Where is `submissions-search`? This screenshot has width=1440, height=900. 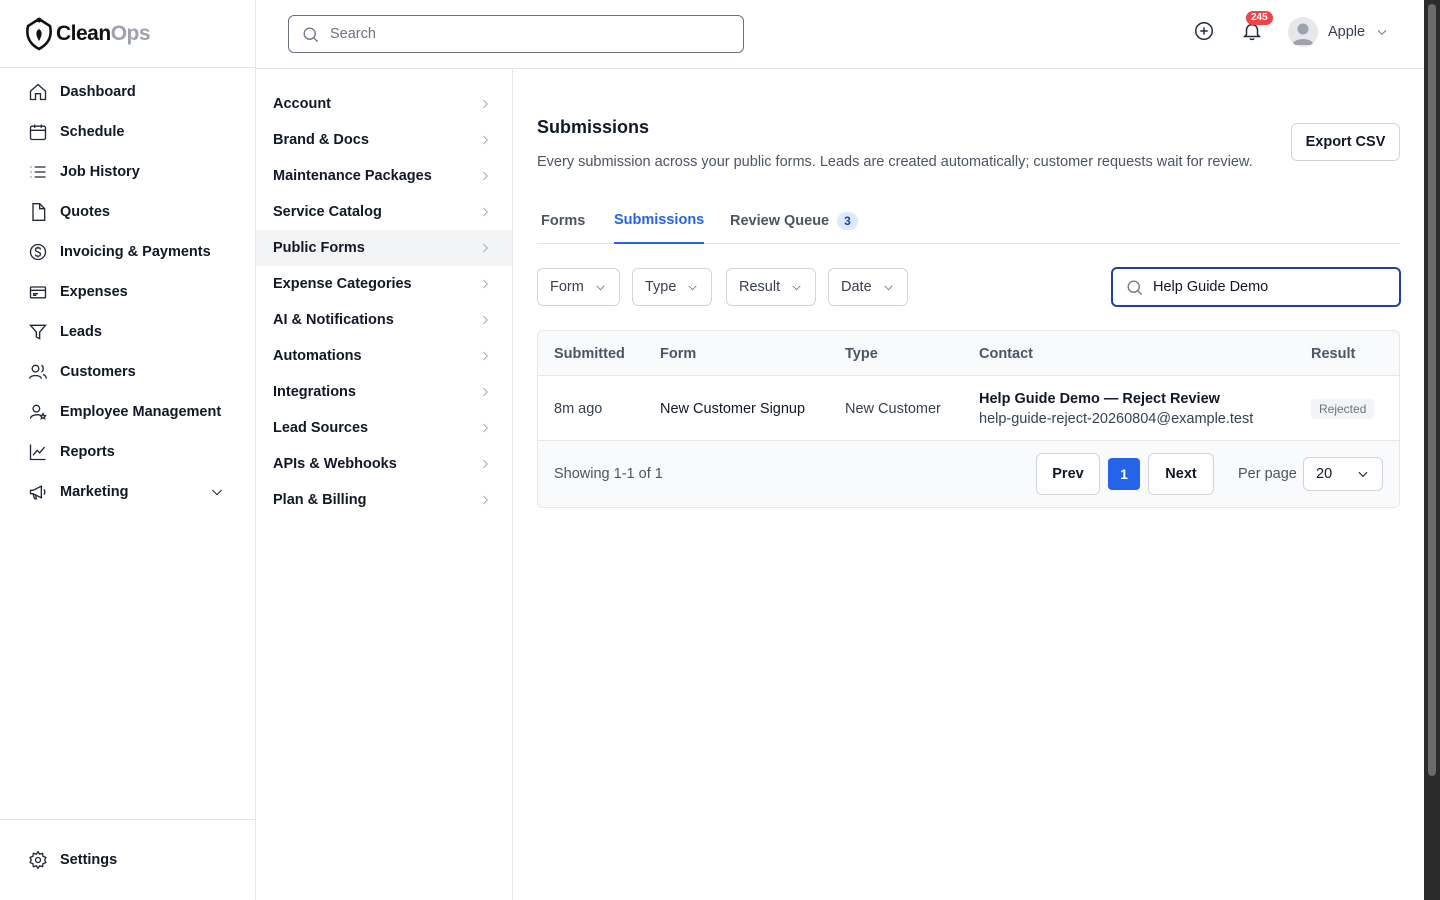
submissions-search is located at coordinates (1256, 287).